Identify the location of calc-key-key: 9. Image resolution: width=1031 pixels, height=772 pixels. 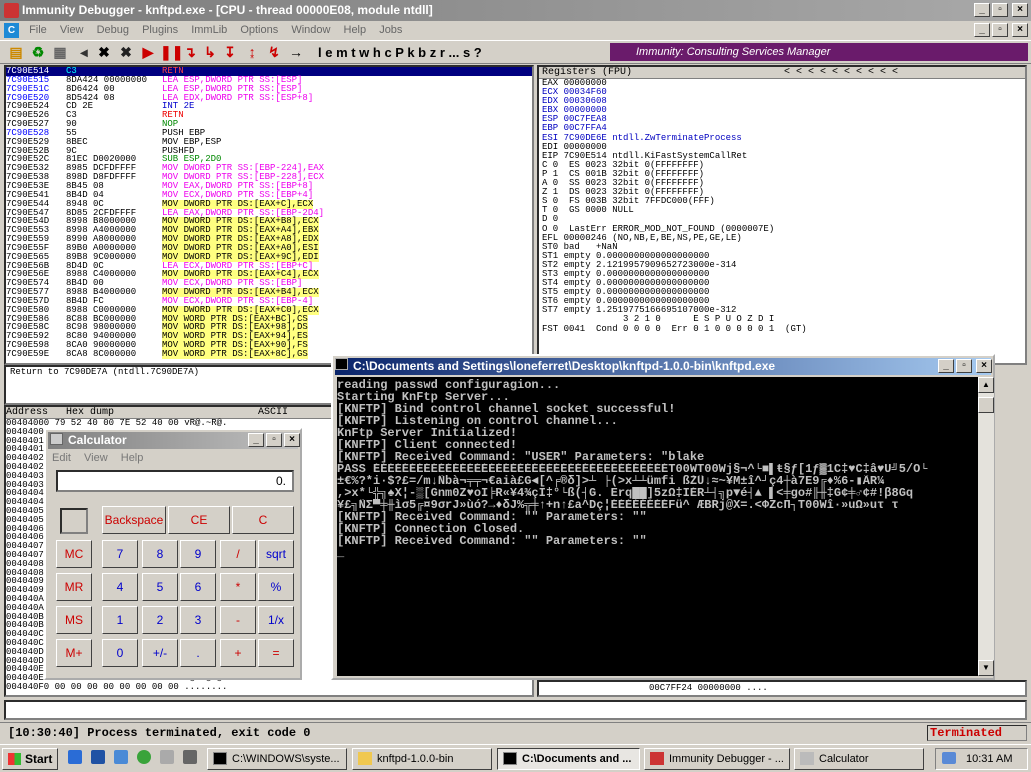
(198, 554).